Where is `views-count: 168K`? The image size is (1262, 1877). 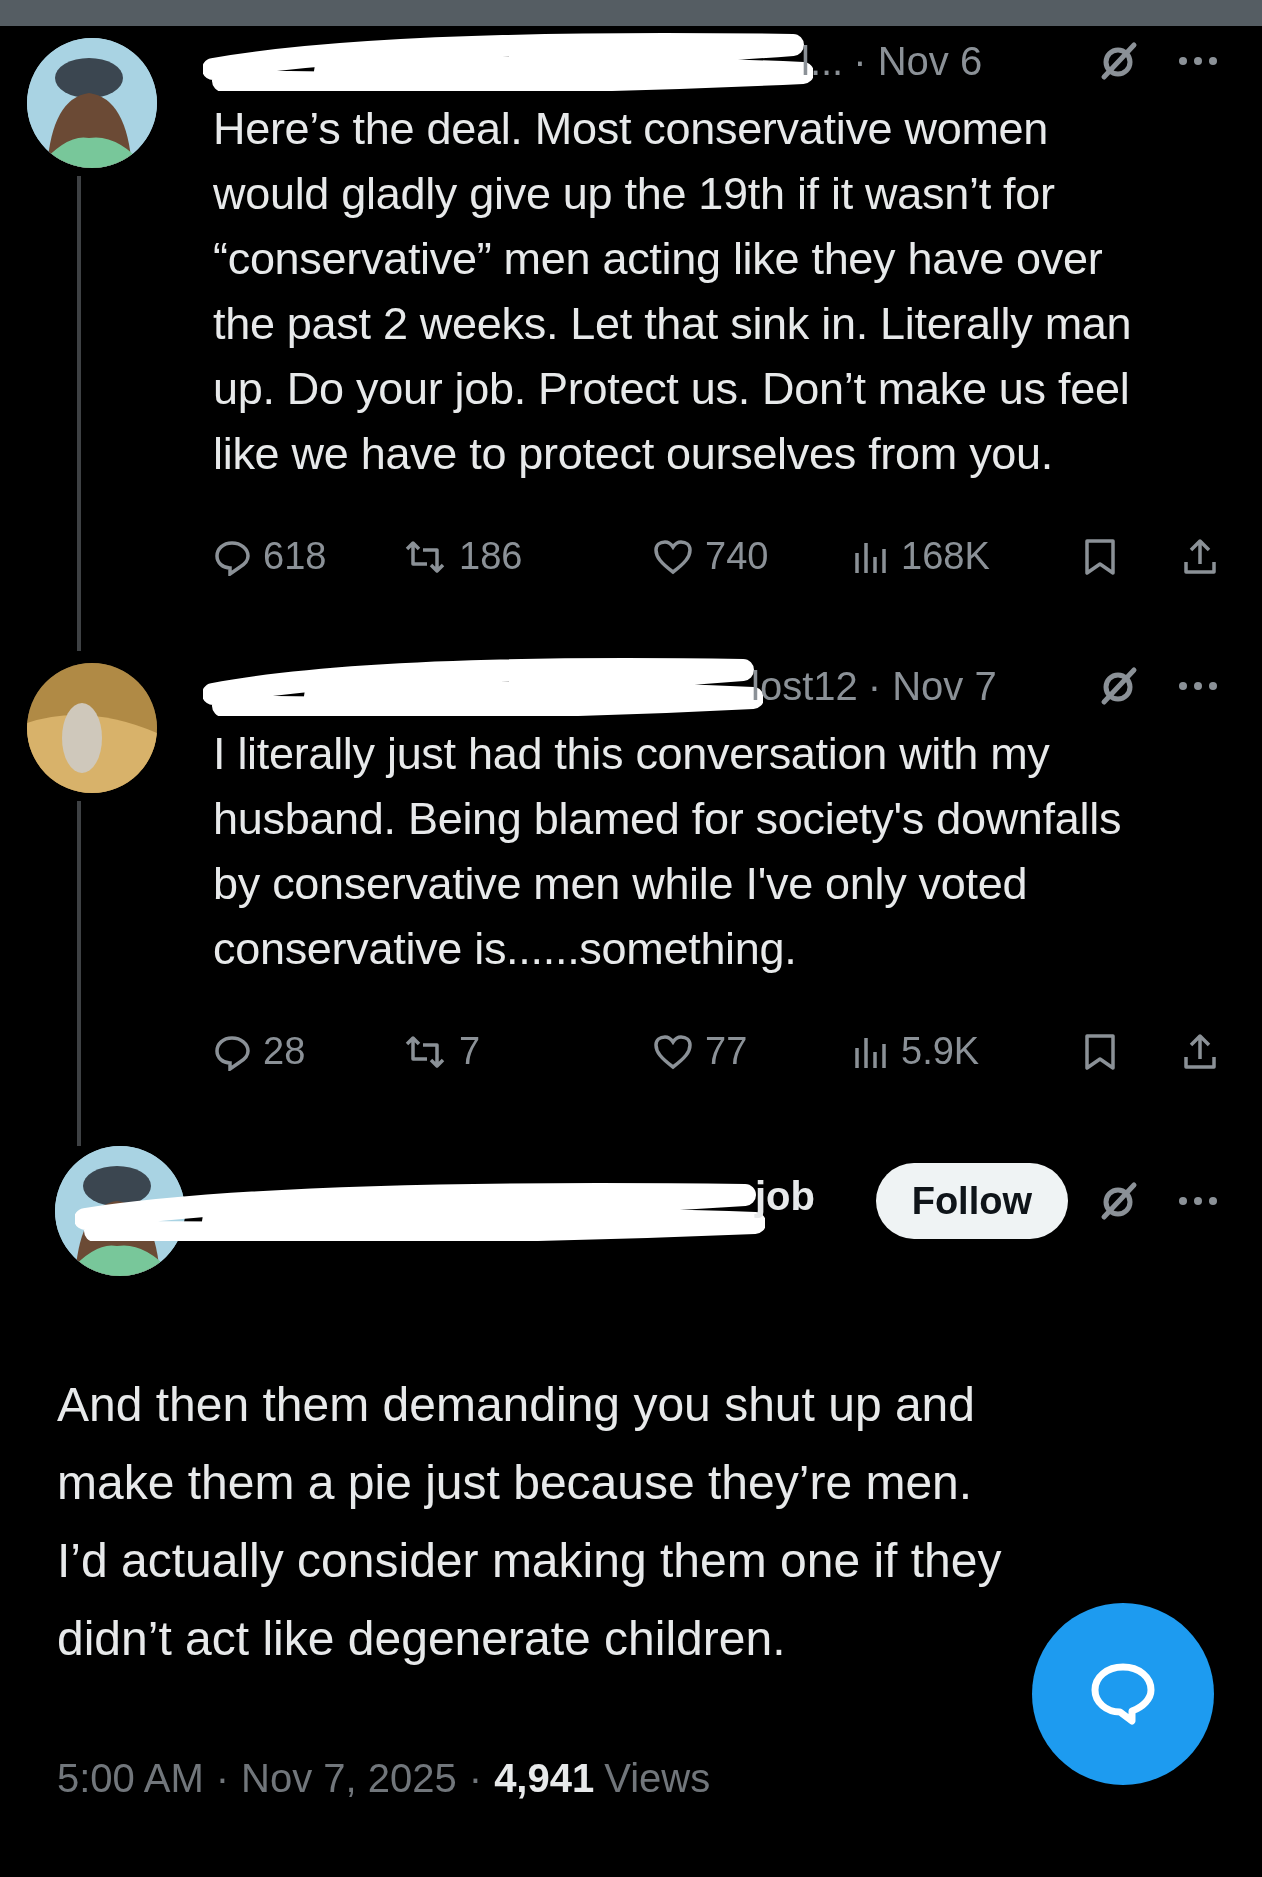
views-count: 168K is located at coordinates (945, 556).